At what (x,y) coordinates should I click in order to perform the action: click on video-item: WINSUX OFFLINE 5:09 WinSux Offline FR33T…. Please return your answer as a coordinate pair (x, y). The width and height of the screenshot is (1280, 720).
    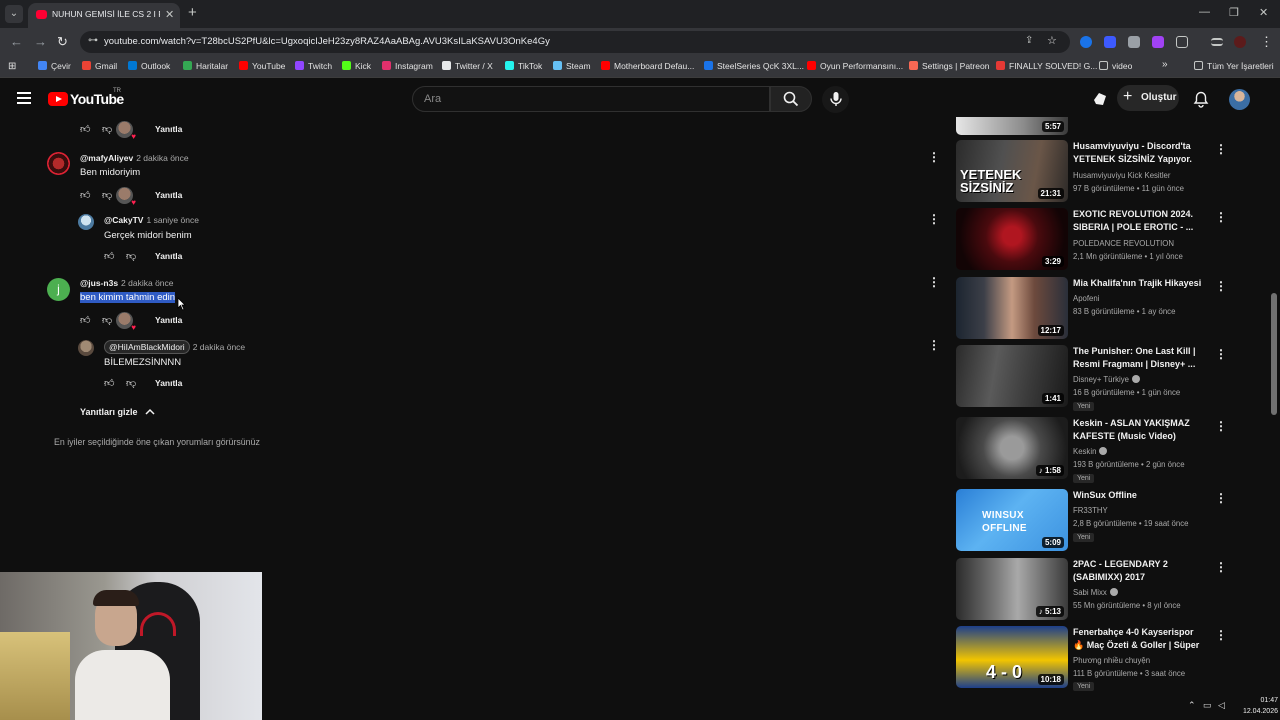
    Looking at the image, I should click on (1111, 521).